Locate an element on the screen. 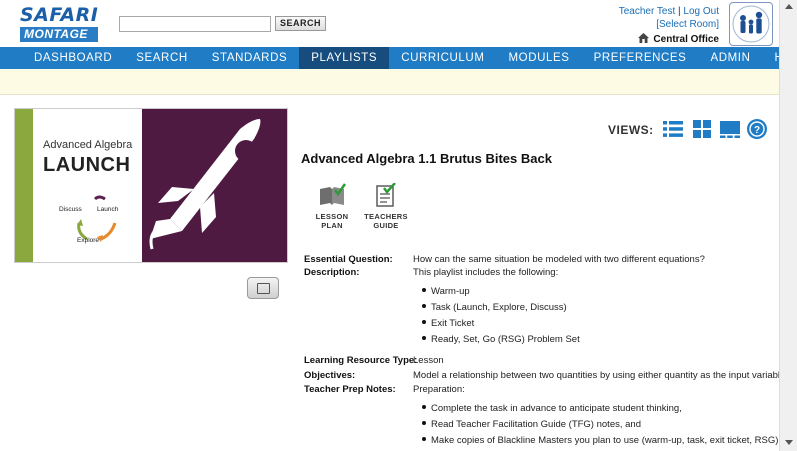  safari-montage-logo: SAFARI MONTAGE is located at coordinates (59, 23).